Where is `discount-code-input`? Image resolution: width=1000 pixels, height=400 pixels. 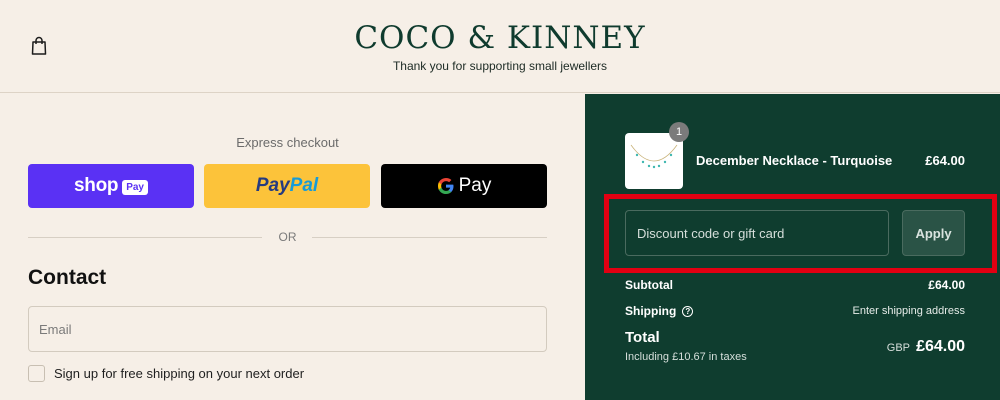
discount-code-input is located at coordinates (757, 233).